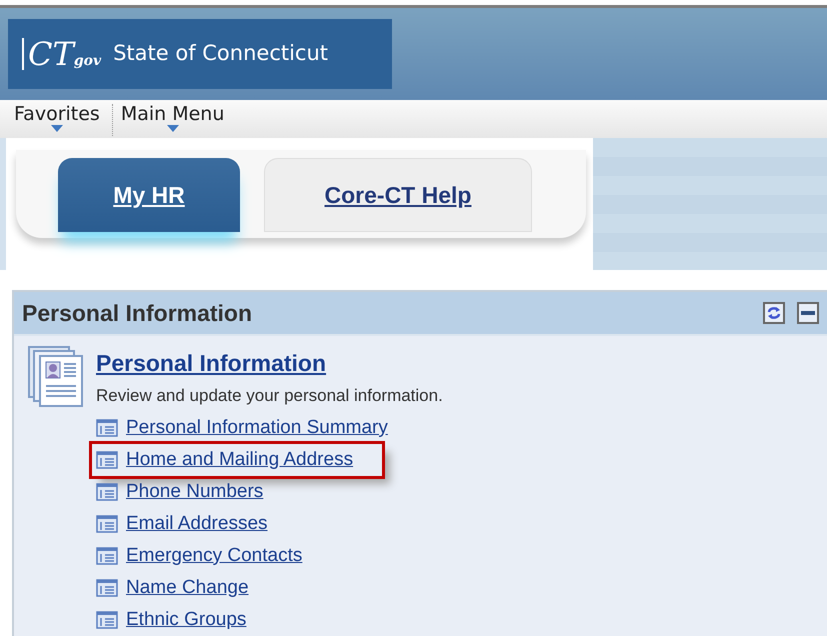  Describe the element at coordinates (211, 363) in the screenshot. I see `section-link: Personal Information` at that location.